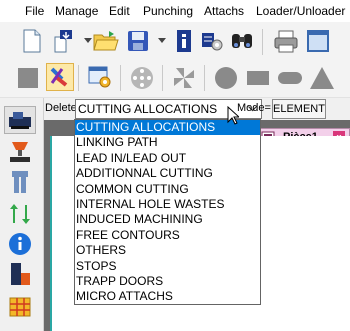  Describe the element at coordinates (168, 11) in the screenshot. I see `menu-punching: Punching` at that location.